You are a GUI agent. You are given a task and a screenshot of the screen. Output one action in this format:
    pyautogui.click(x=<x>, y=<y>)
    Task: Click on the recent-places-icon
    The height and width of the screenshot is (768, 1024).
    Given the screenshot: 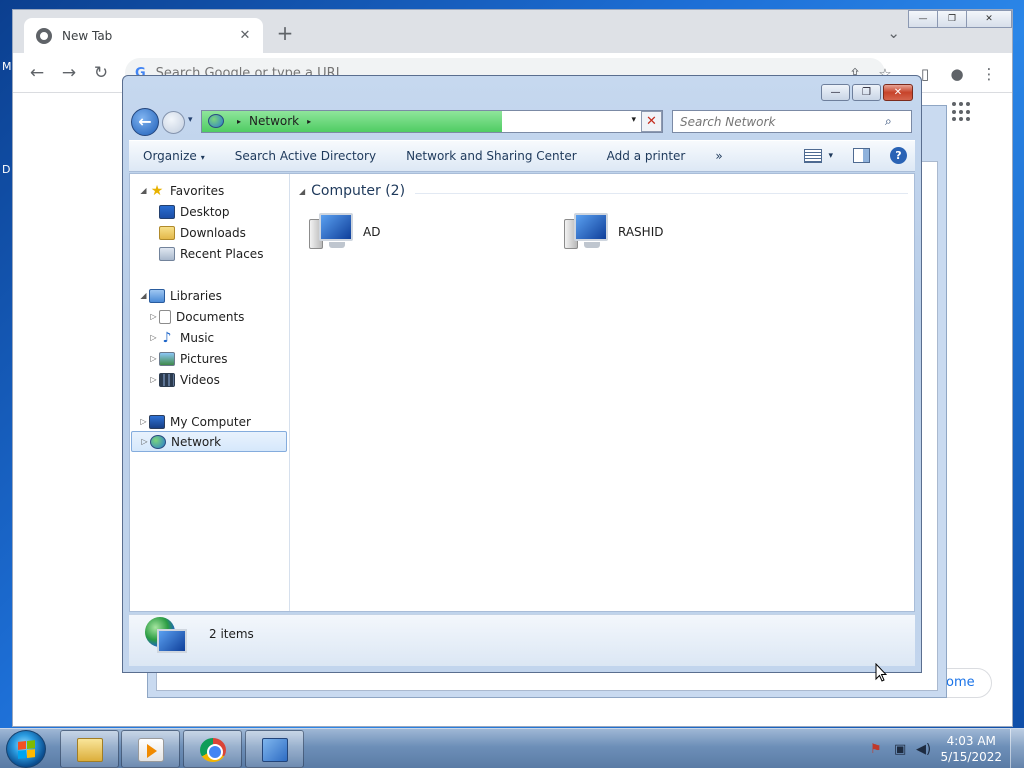 What is the action you would take?
    pyautogui.click(x=167, y=253)
    